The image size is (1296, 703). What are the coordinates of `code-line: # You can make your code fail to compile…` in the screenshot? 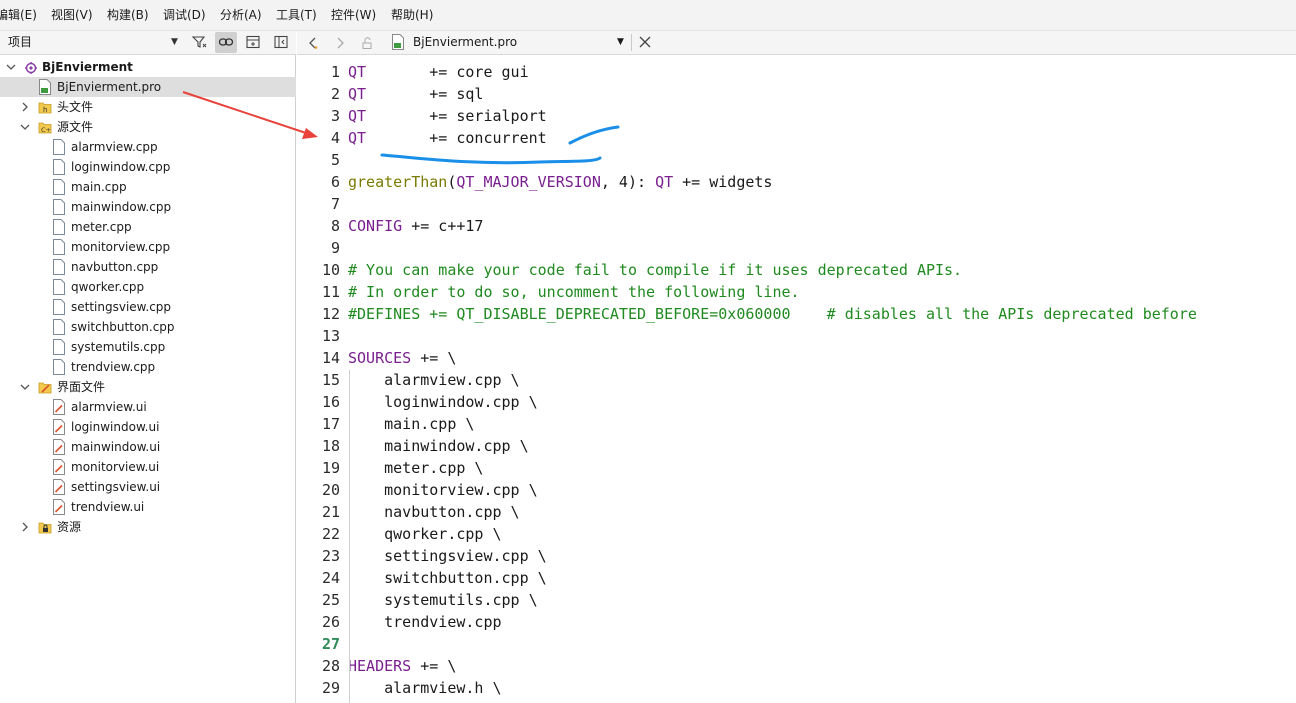 It's located at (655, 270).